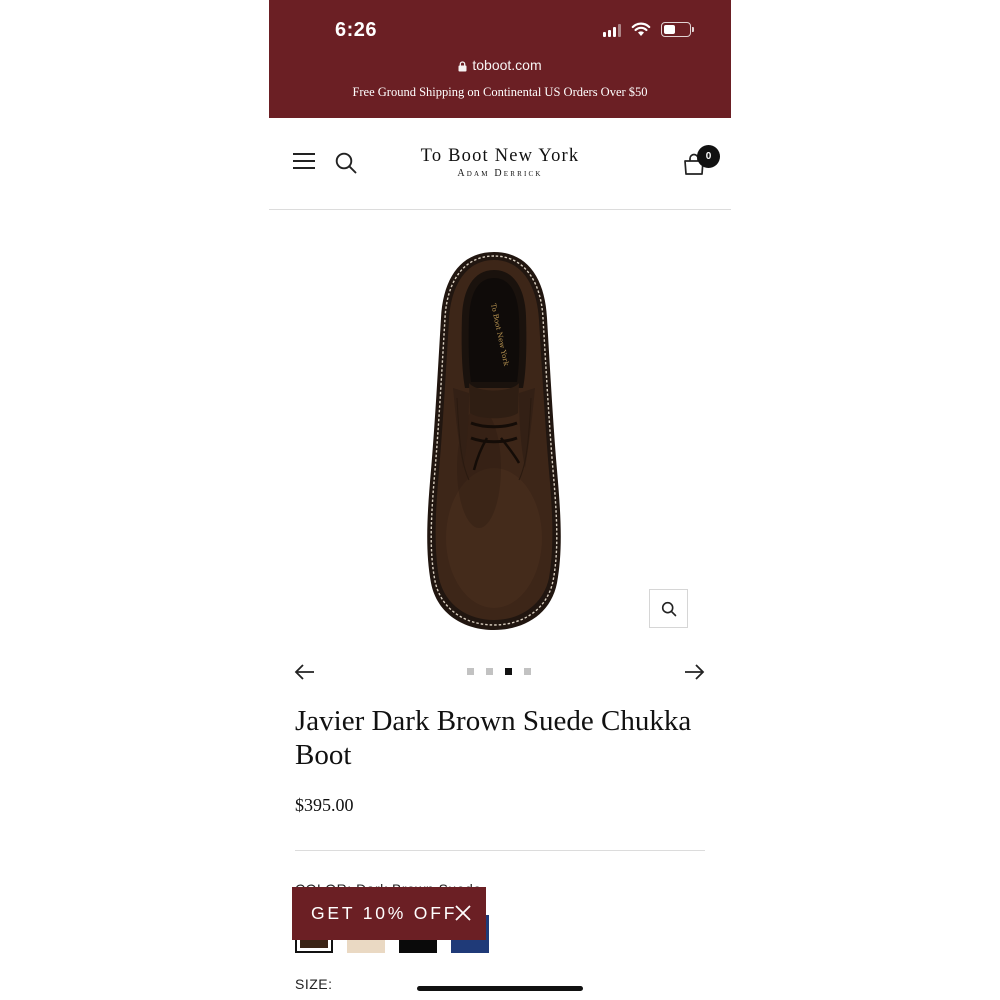  What do you see at coordinates (612, 30) in the screenshot?
I see `cellular-signal-icon` at bounding box center [612, 30].